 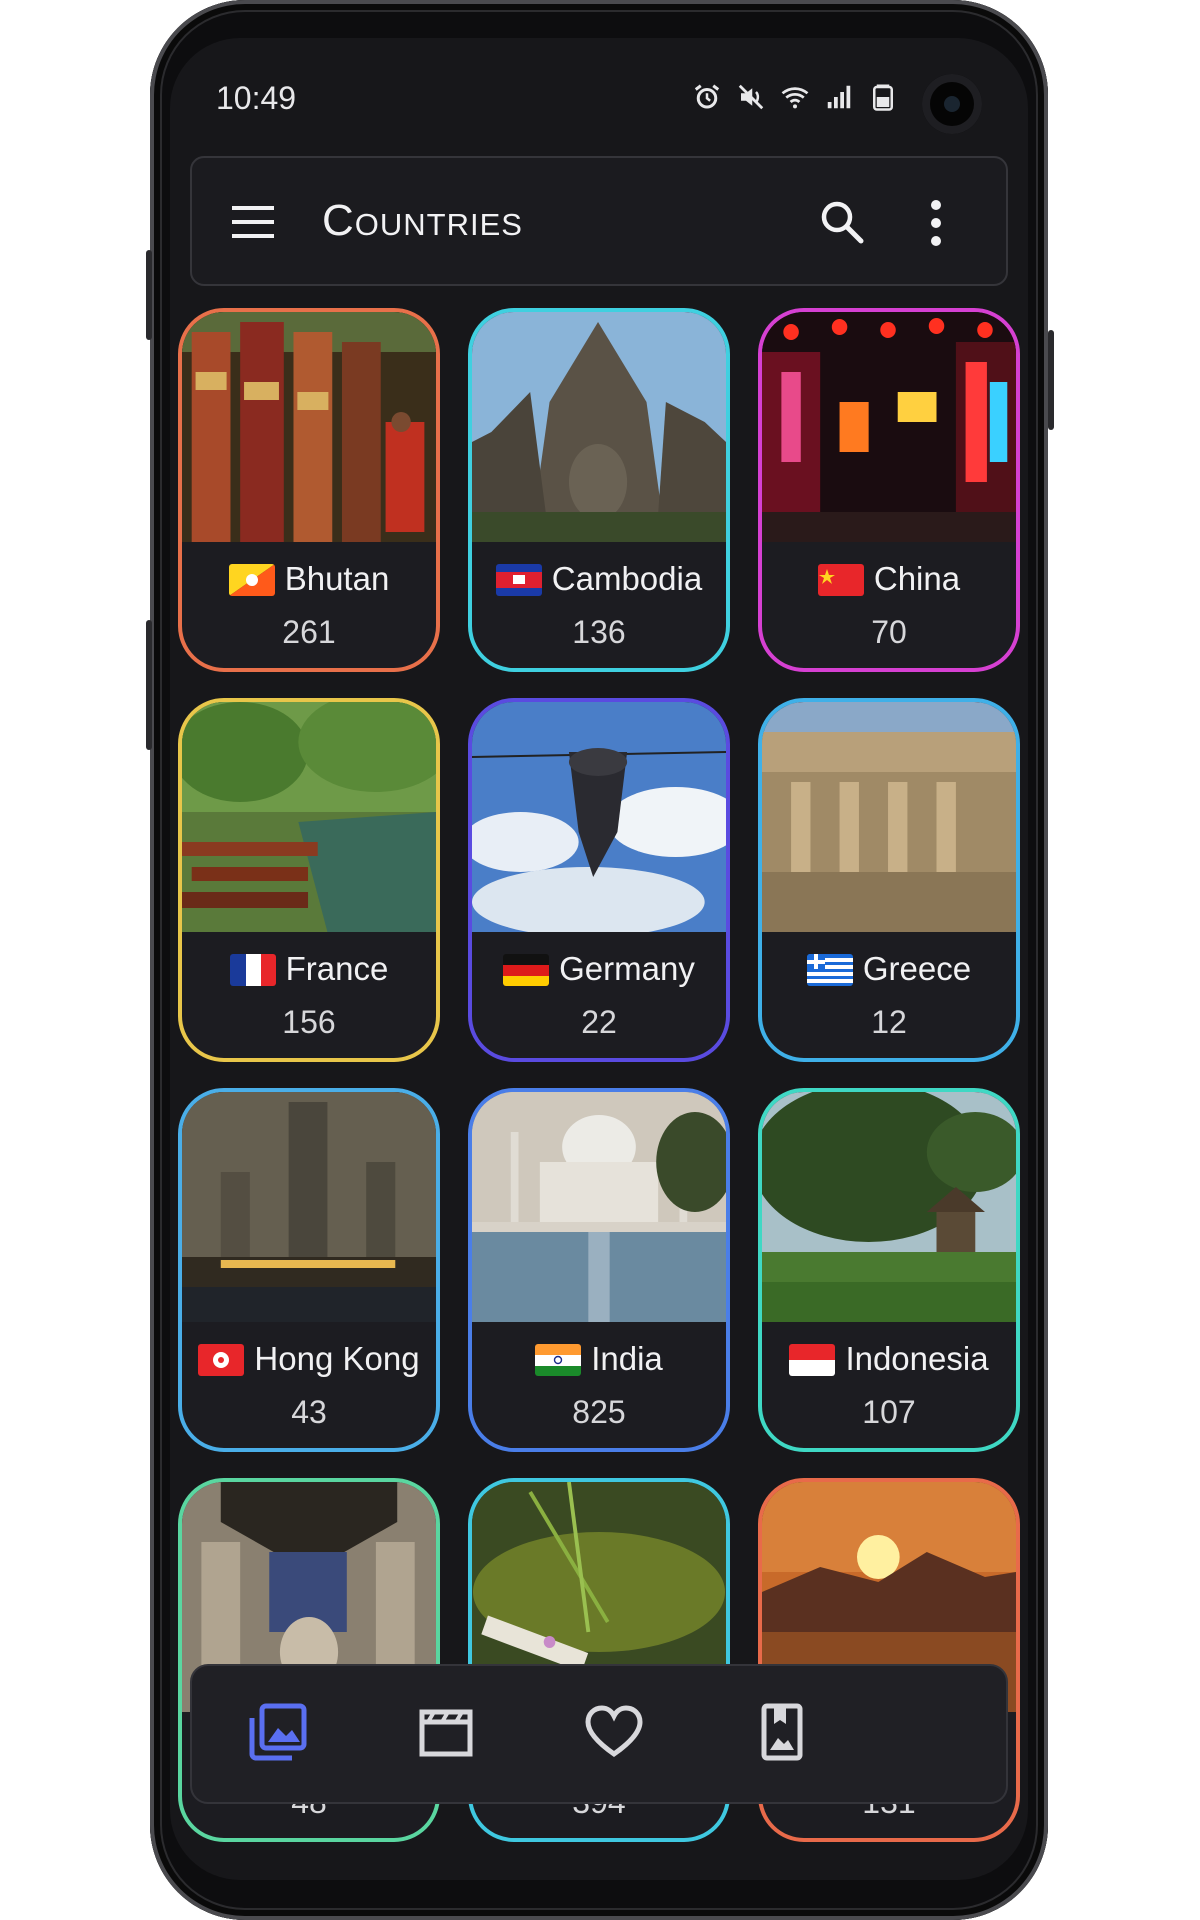 I want to click on country-card-greece: Greece 12, so click(x=889, y=880).